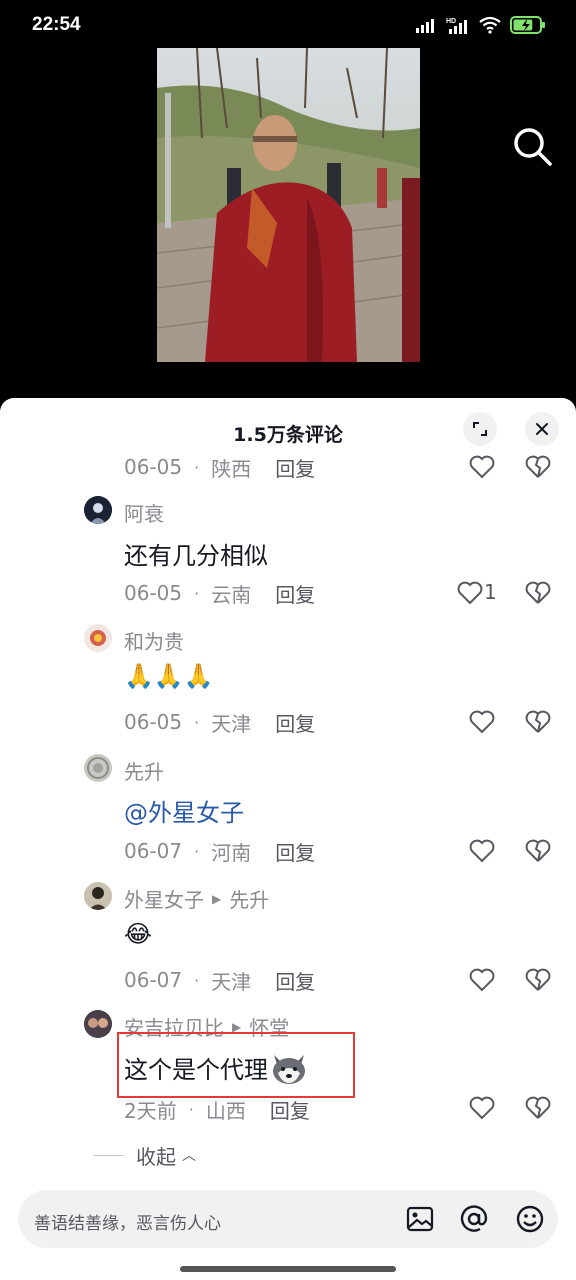 The height and width of the screenshot is (1280, 576). Describe the element at coordinates (527, 25) in the screenshot. I see `battery-icon` at that location.